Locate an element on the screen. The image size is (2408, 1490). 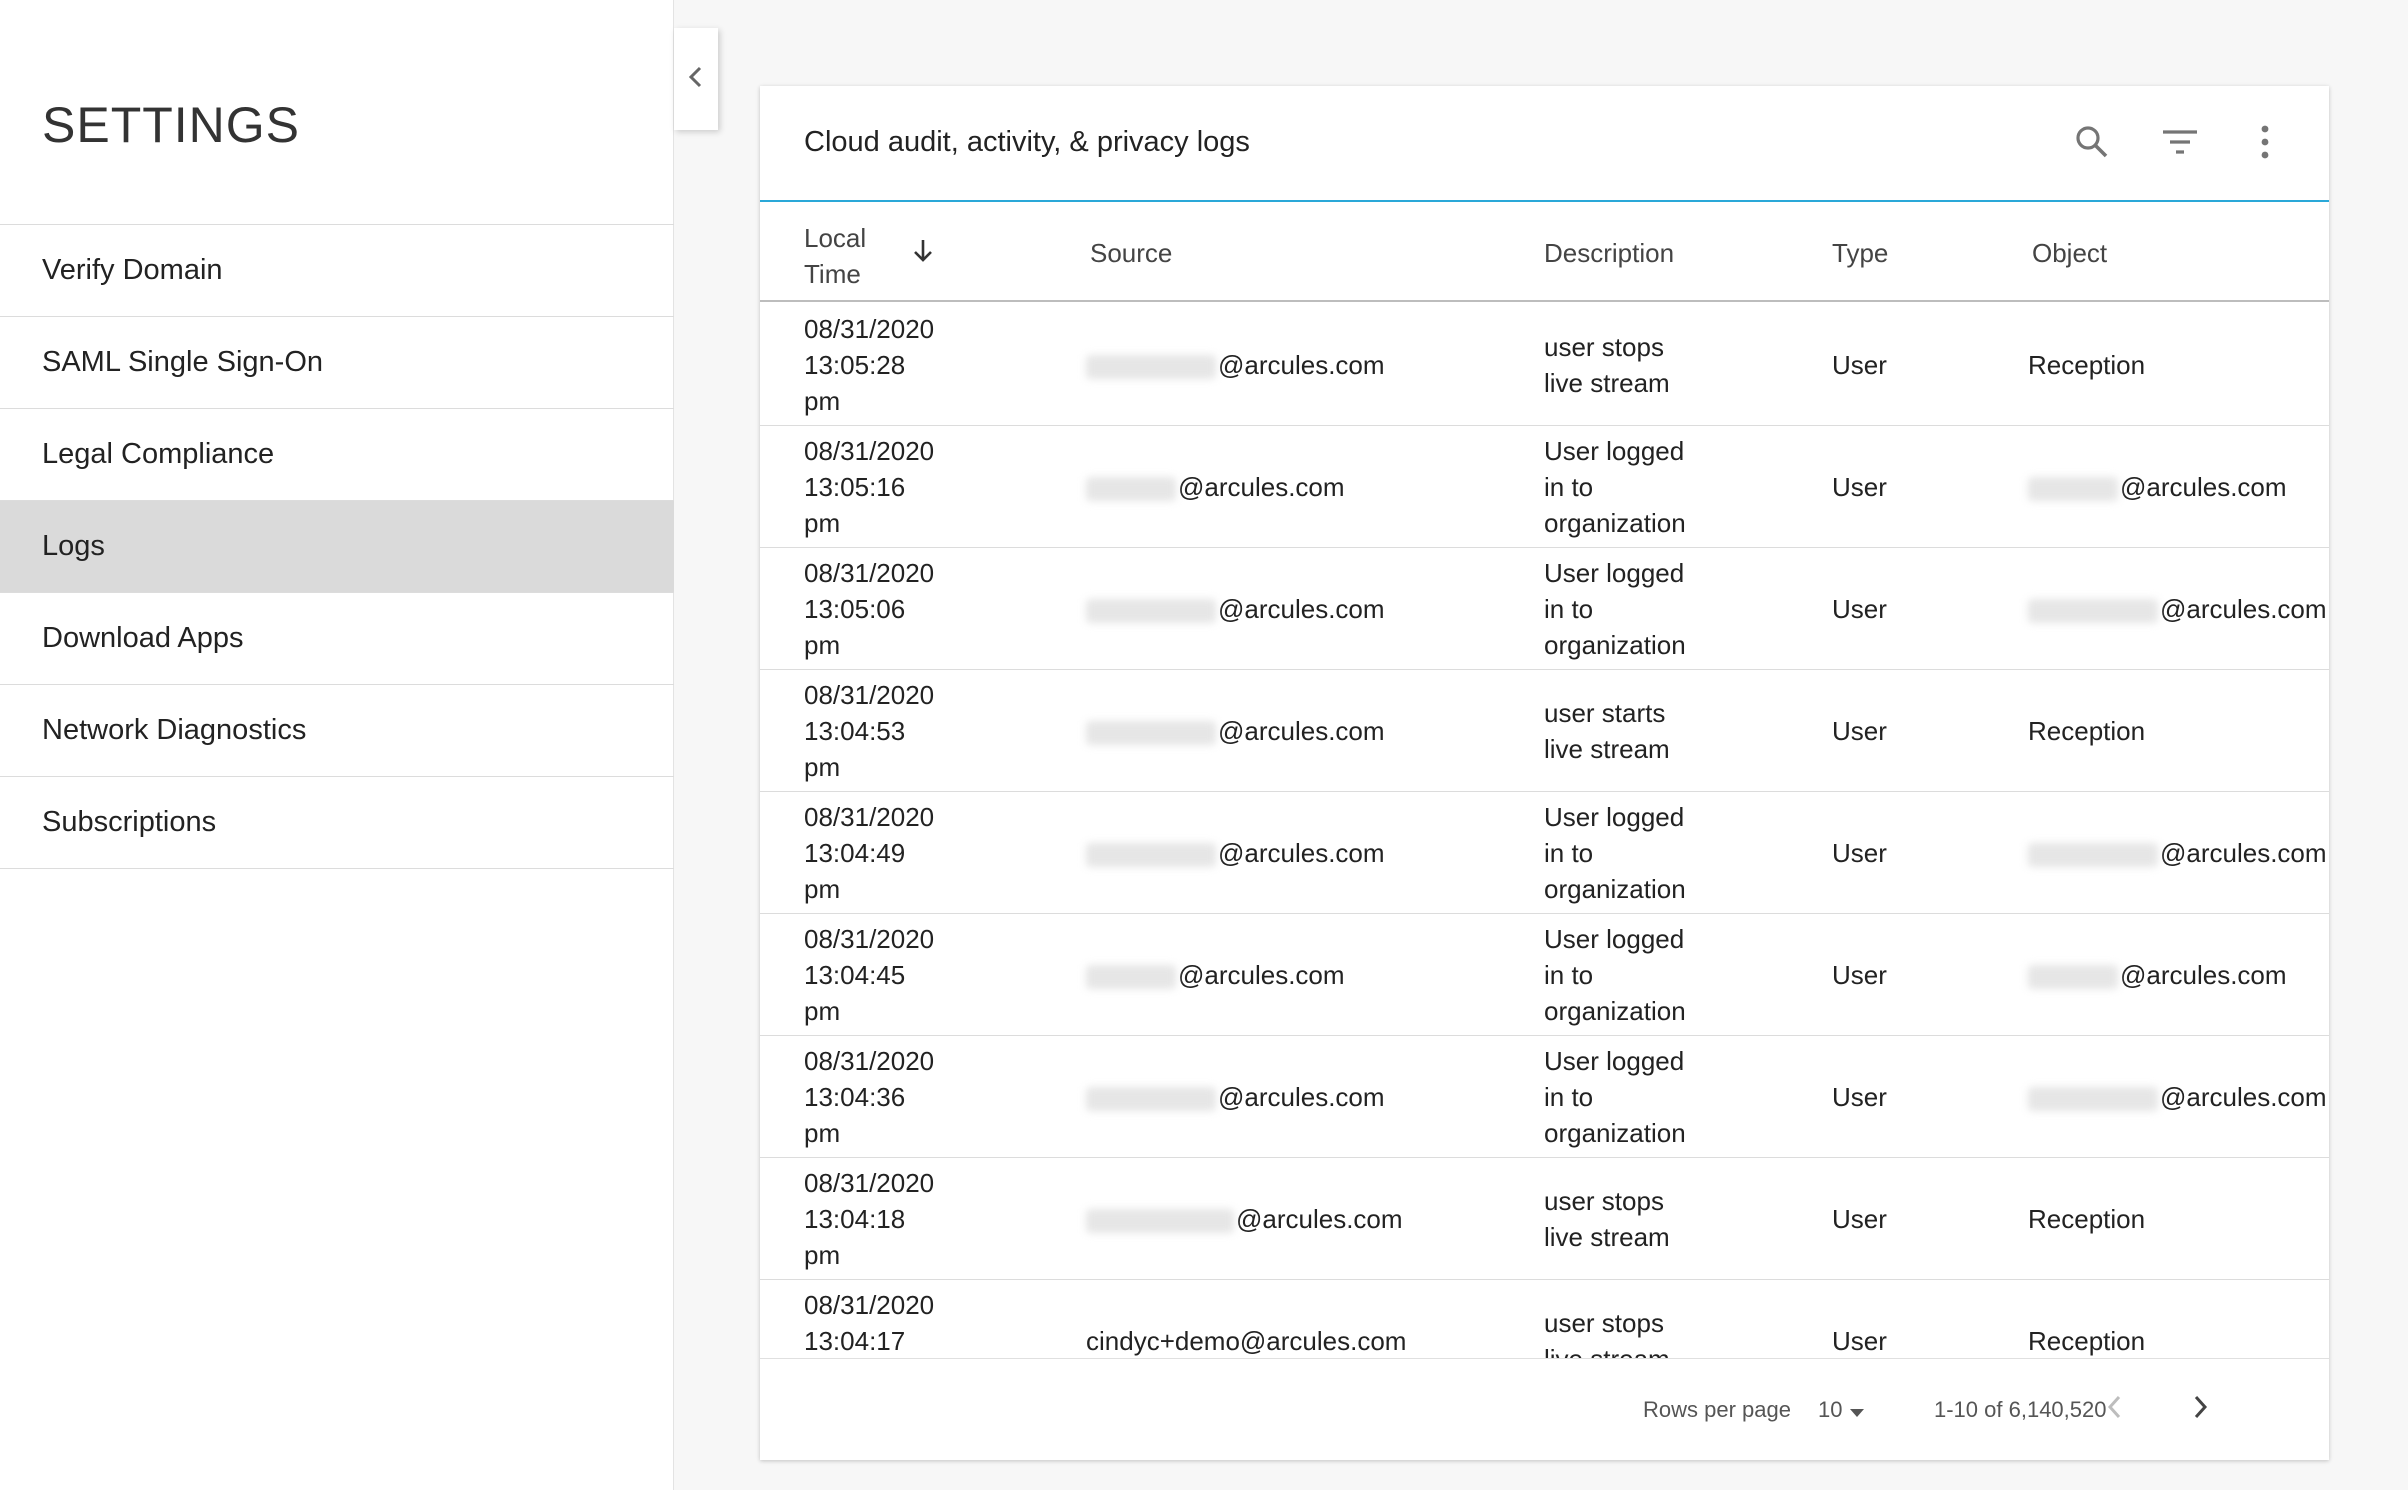
collapse-sidebar-button is located at coordinates (696, 79).